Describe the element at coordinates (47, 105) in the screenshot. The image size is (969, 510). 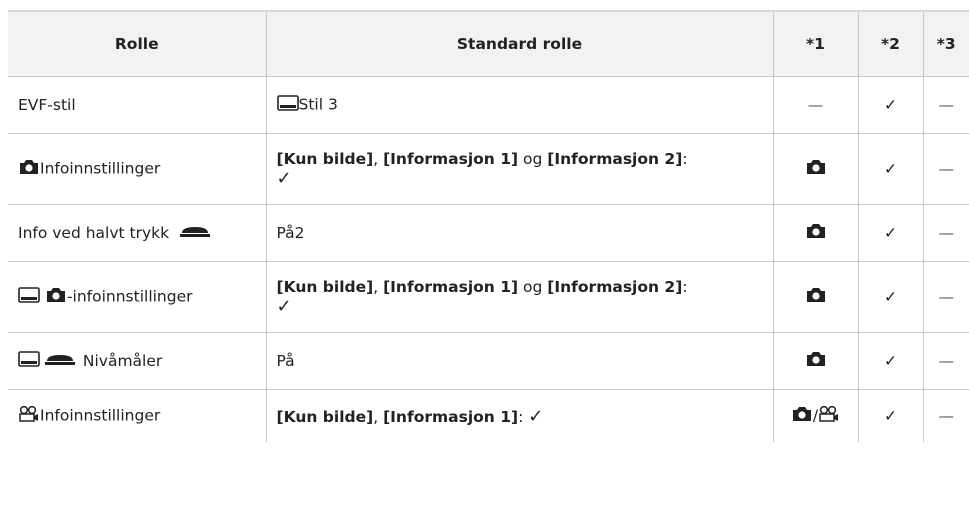
I see `role-label: EVF-stil` at that location.